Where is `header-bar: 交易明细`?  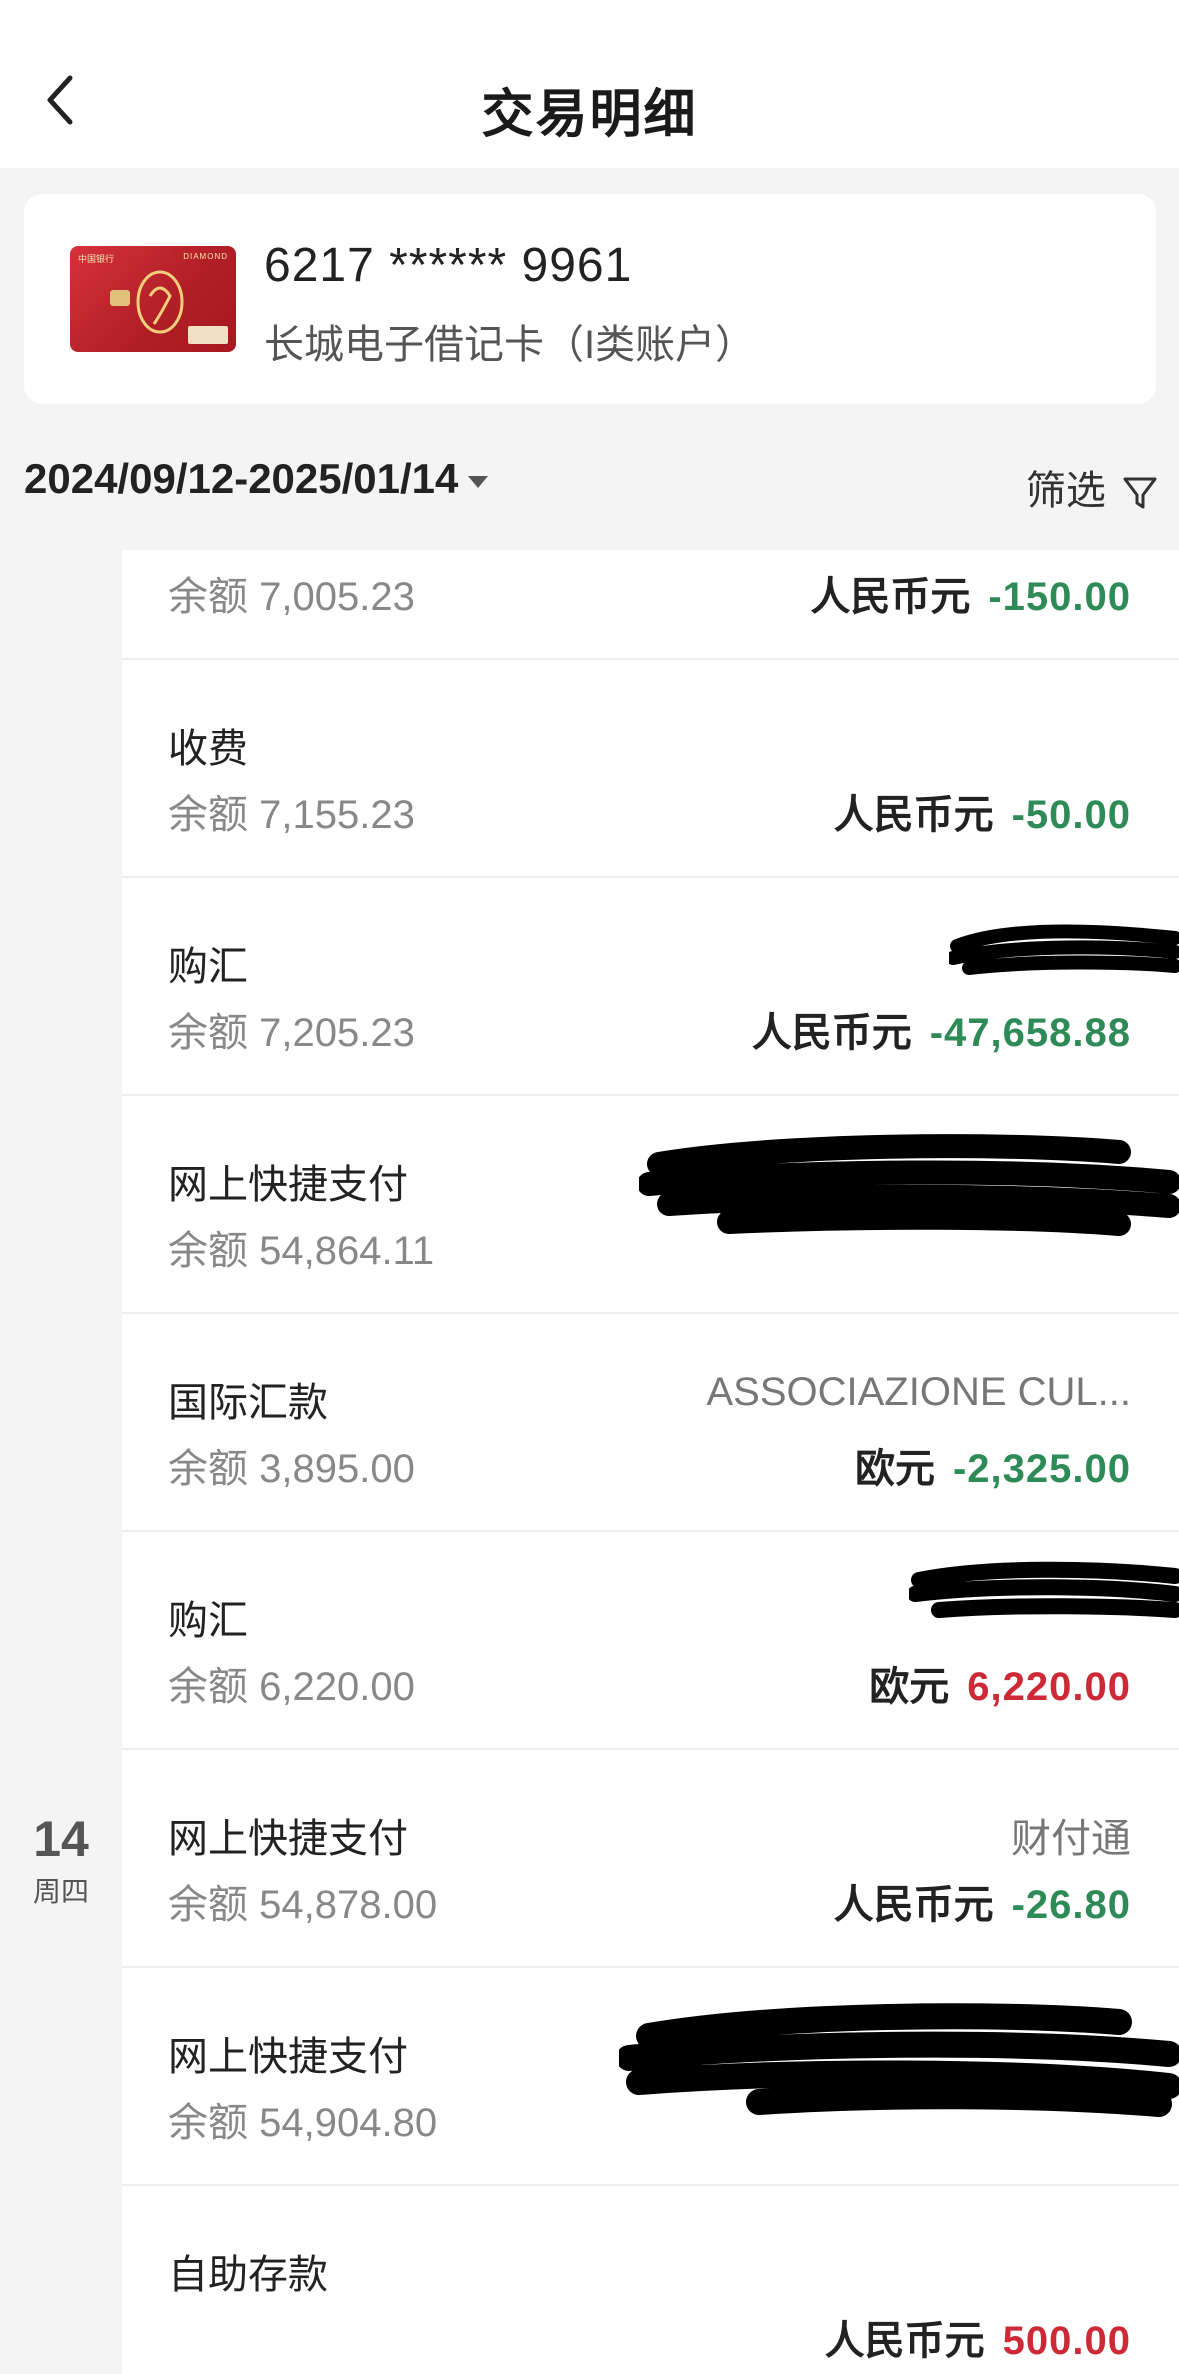
header-bar: 交易明细 is located at coordinates (589, 84).